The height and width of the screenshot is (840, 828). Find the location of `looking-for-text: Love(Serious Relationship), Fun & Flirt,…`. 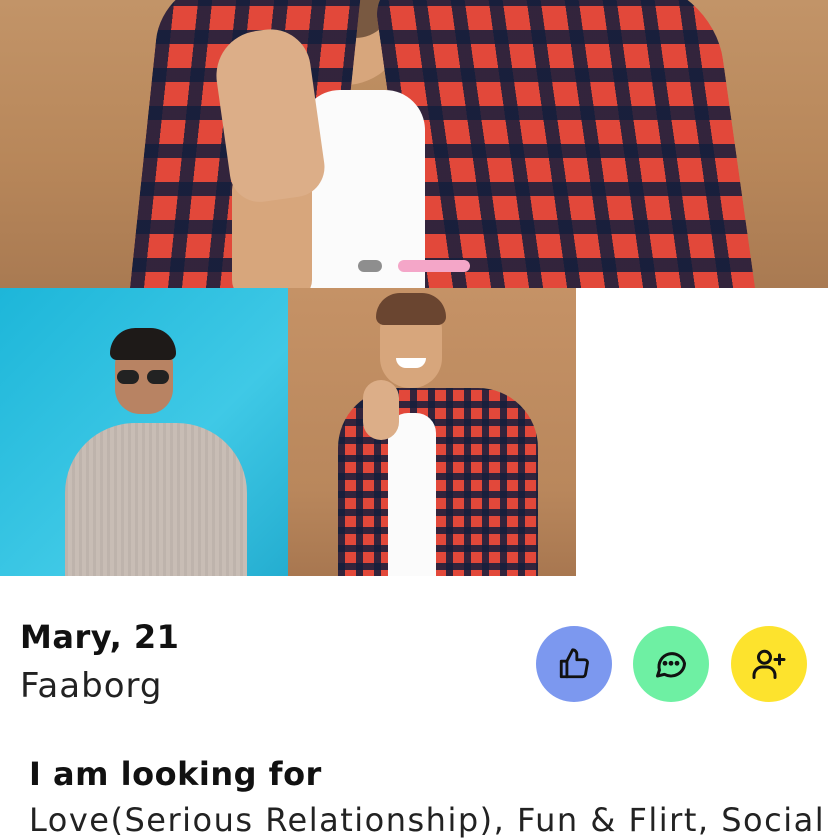

looking-for-text: Love(Serious Relationship), Fun & Flirt,… is located at coordinates (427, 820).